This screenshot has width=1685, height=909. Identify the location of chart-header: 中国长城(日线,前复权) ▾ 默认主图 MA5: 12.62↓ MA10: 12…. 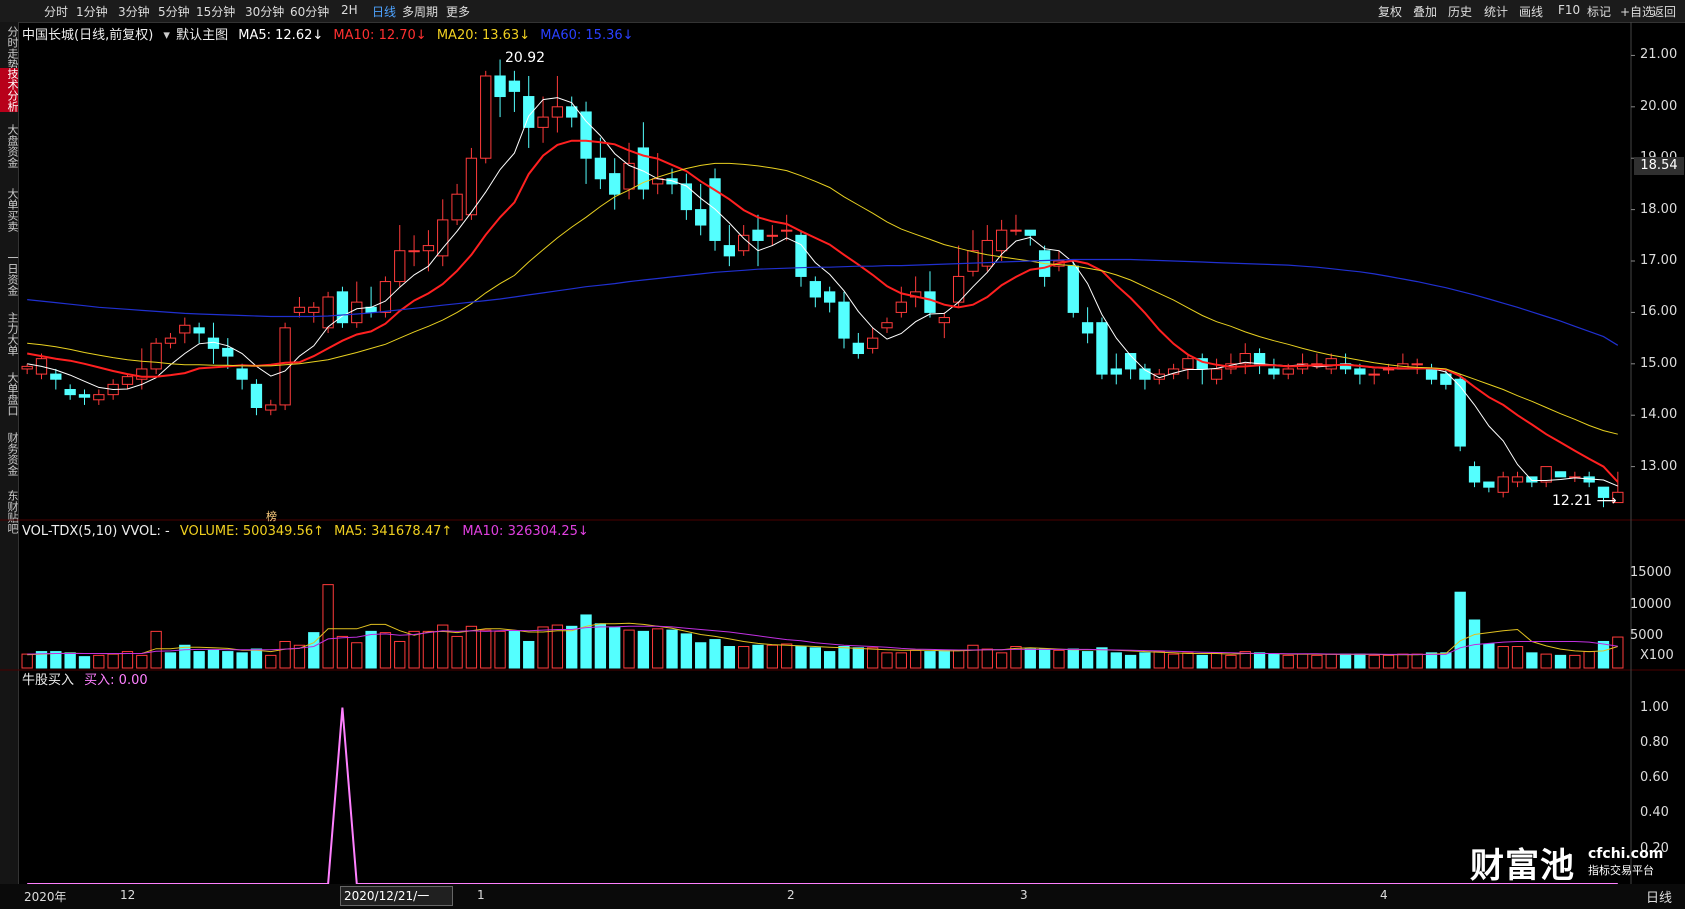
(328, 33).